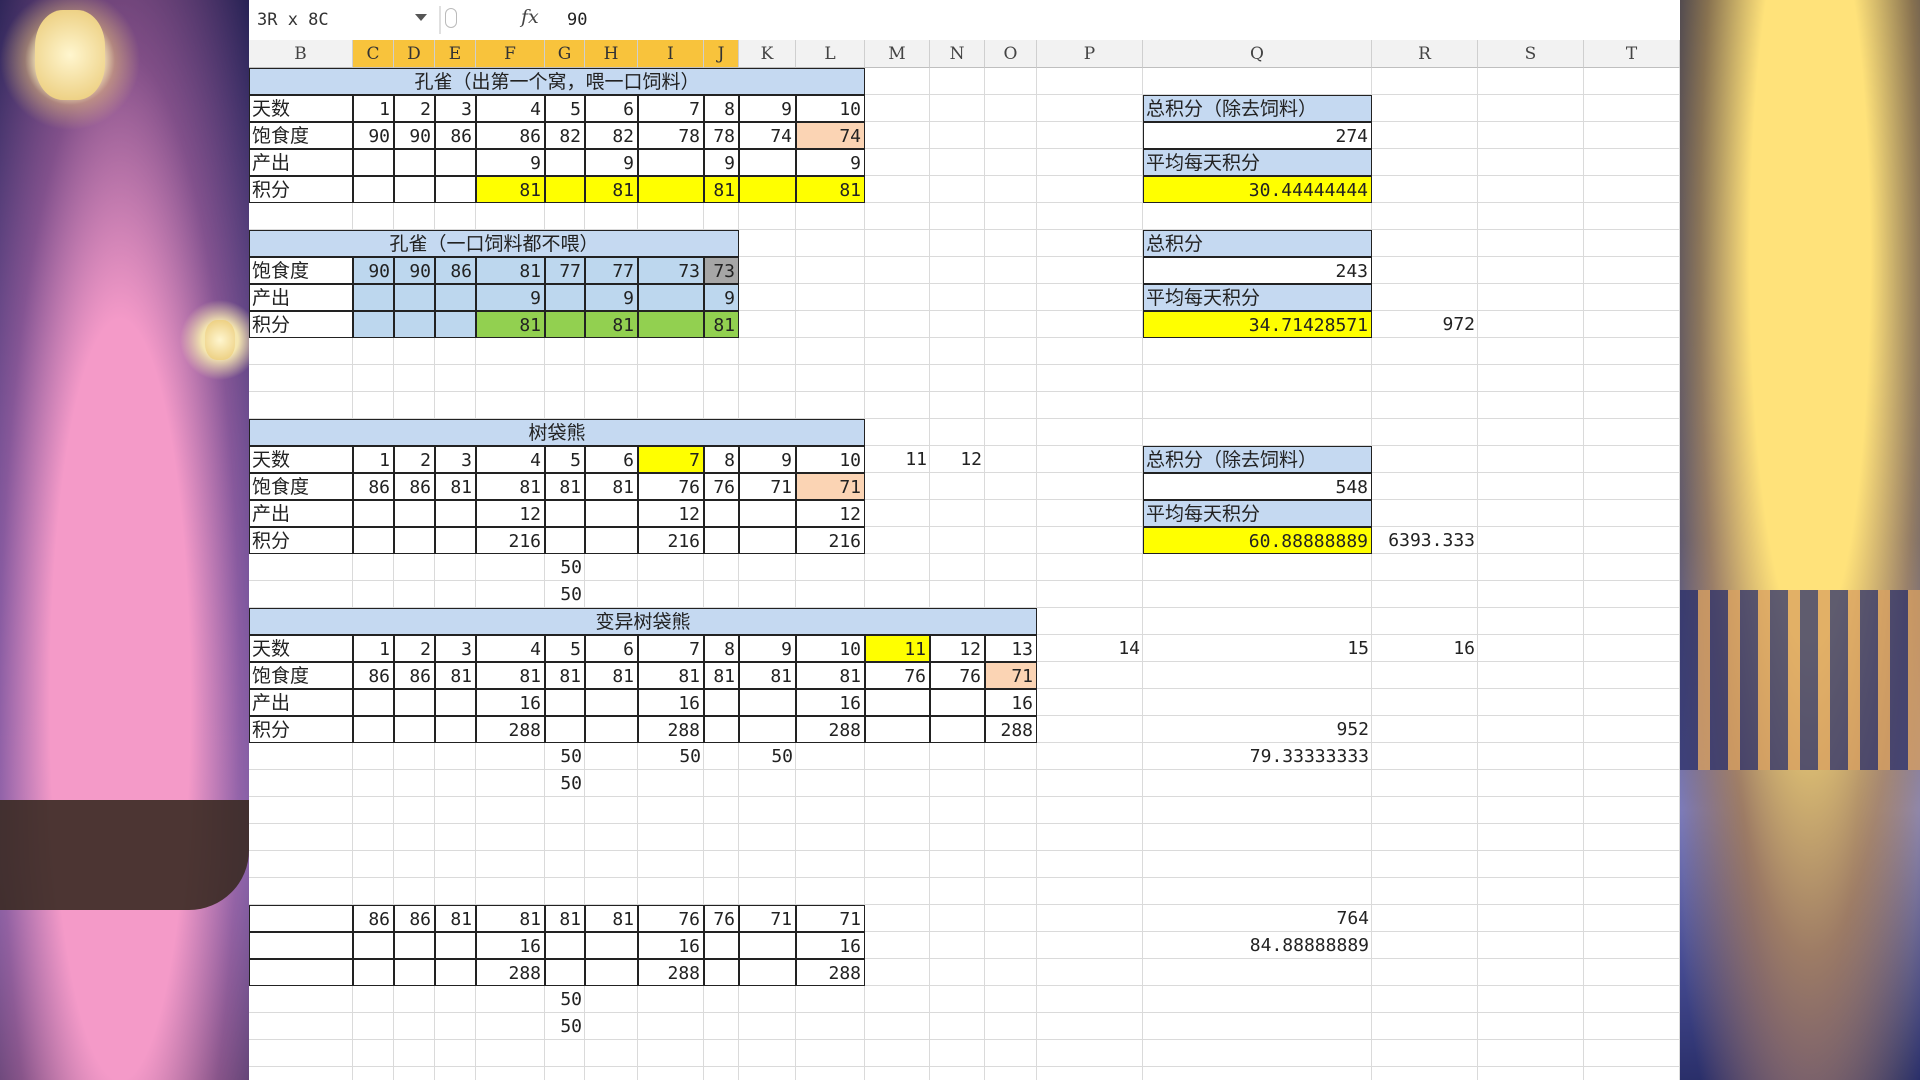 The height and width of the screenshot is (1080, 1920). What do you see at coordinates (301, 648) in the screenshot?
I see `row-label: 天数` at bounding box center [301, 648].